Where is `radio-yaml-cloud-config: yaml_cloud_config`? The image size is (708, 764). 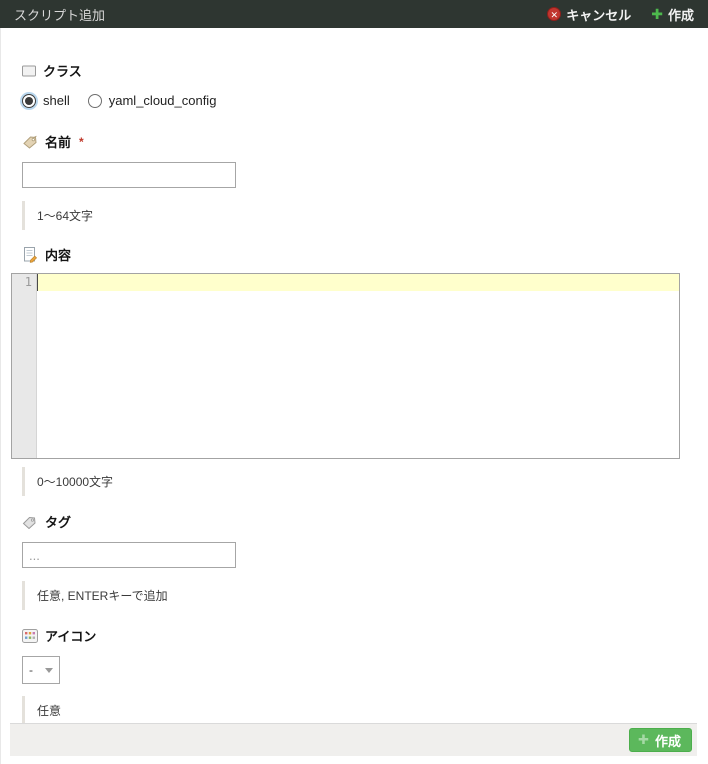
radio-yaml-cloud-config: yaml_cloud_config is located at coordinates (152, 100).